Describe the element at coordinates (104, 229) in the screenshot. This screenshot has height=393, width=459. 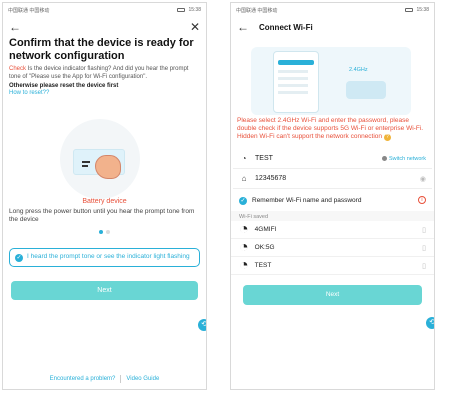
I see `carousel-dots` at that location.